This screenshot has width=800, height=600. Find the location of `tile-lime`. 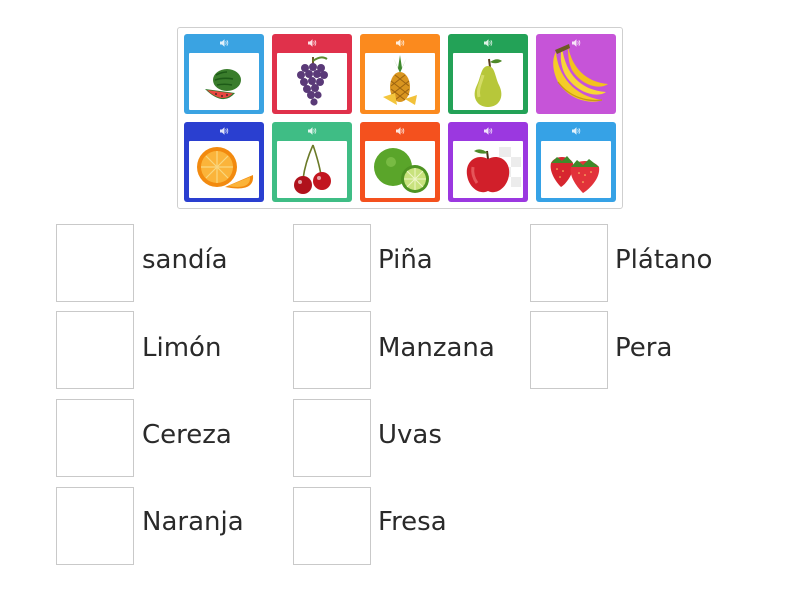

tile-lime is located at coordinates (400, 162).